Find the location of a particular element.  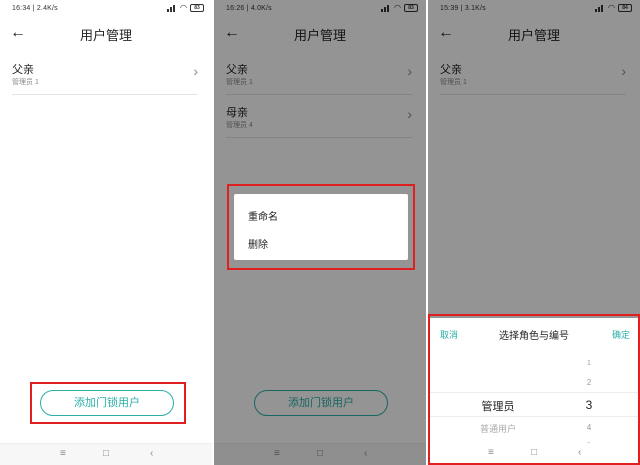

status-time: 16:34 | 2.4K/s is located at coordinates (35, 8).